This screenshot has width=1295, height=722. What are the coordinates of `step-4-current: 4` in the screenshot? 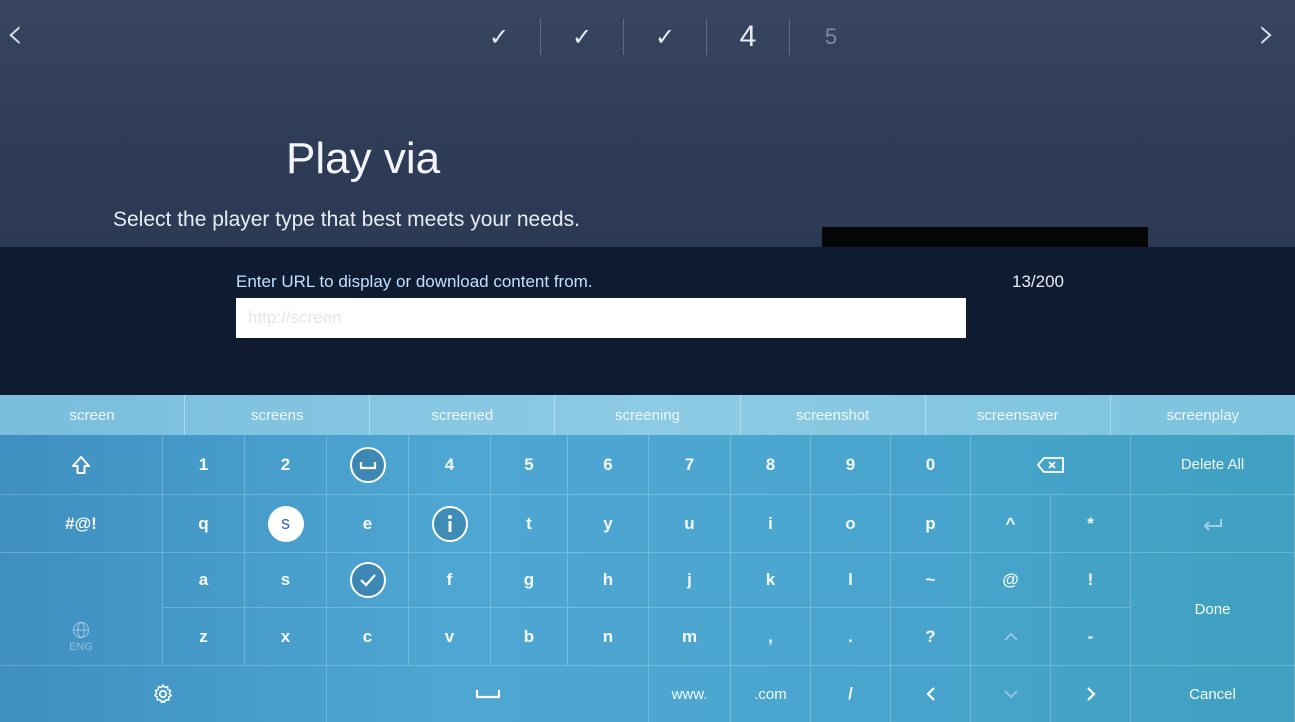 It's located at (748, 36).